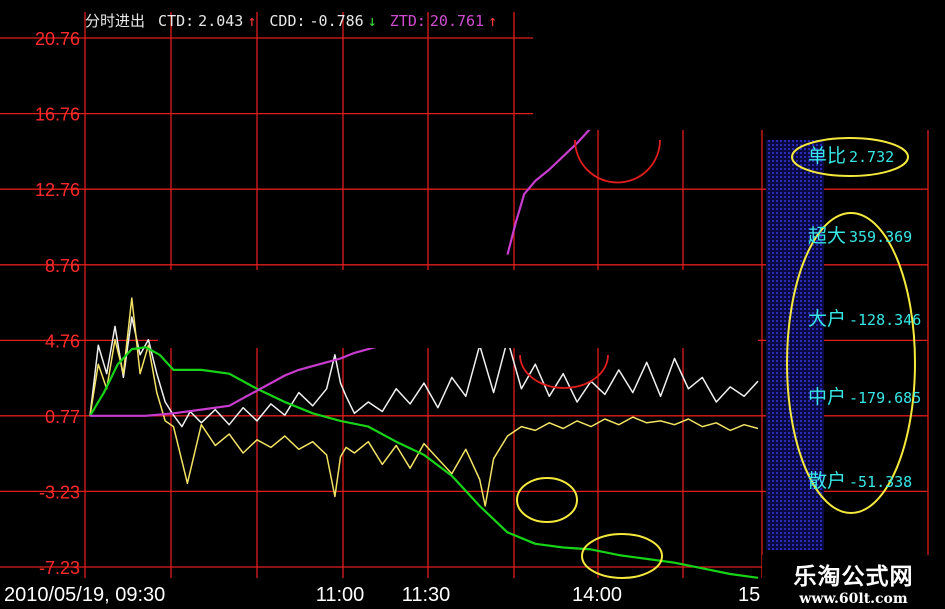  What do you see at coordinates (252, 21) in the screenshot?
I see `ctd-up-arrow-icon: ↑` at bounding box center [252, 21].